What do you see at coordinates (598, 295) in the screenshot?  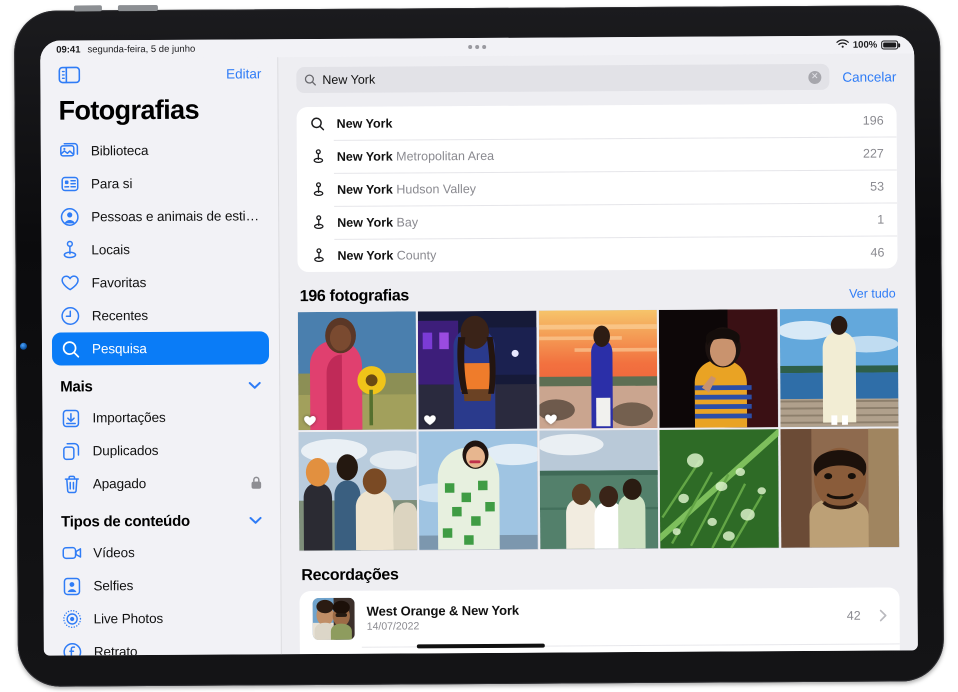 I see `photos-section-header: 196 fotografias Ver tudo` at bounding box center [598, 295].